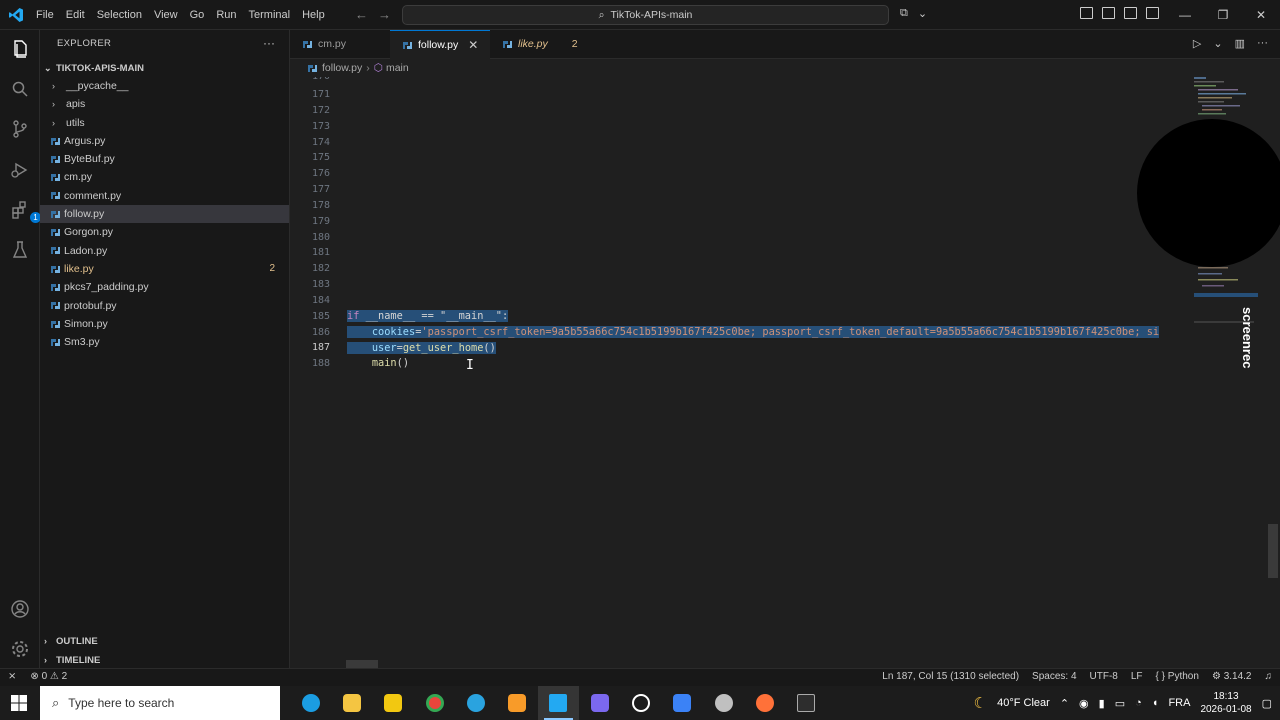 The height and width of the screenshot is (720, 1280). I want to click on extensions-icon: 1, so click(25, 211).